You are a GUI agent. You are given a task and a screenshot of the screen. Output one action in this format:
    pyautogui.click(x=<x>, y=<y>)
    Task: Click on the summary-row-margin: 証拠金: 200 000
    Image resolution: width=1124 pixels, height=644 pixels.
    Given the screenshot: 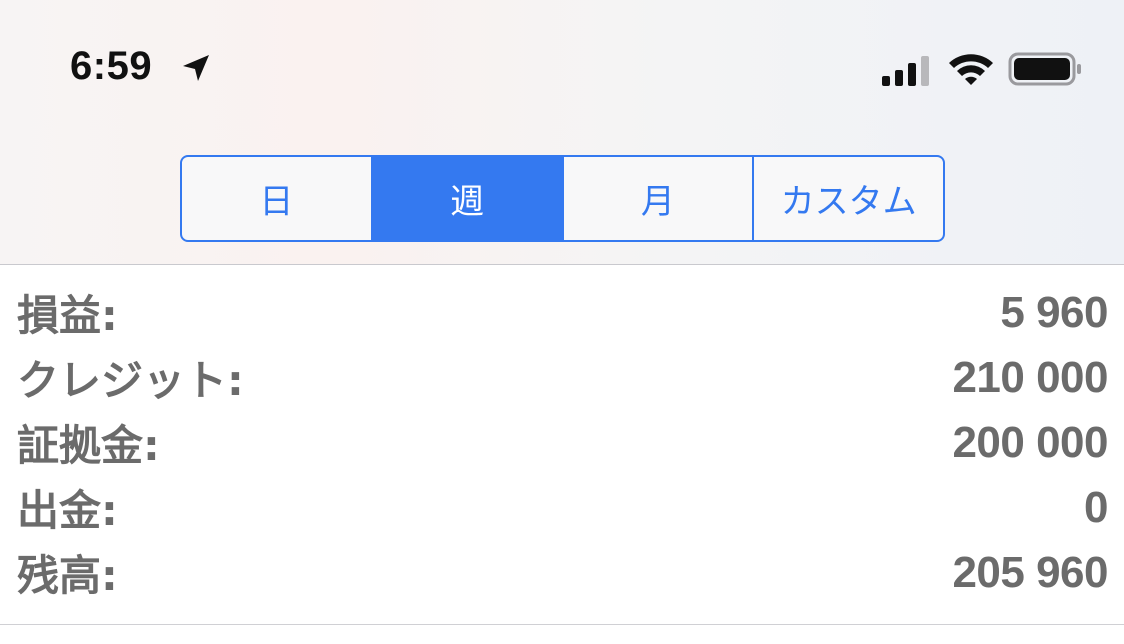 What is the action you would take?
    pyautogui.click(x=562, y=442)
    